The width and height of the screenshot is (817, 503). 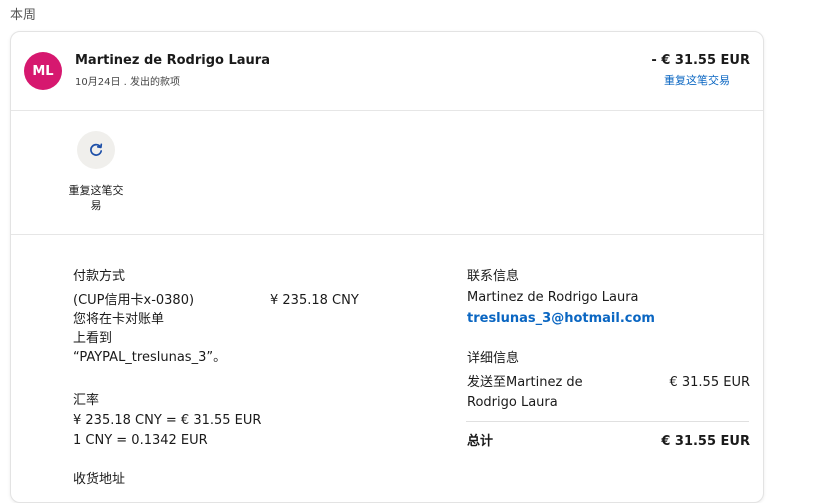 What do you see at coordinates (700, 60) in the screenshot?
I see `transaction-amount: - € 31.55 EUR` at bounding box center [700, 60].